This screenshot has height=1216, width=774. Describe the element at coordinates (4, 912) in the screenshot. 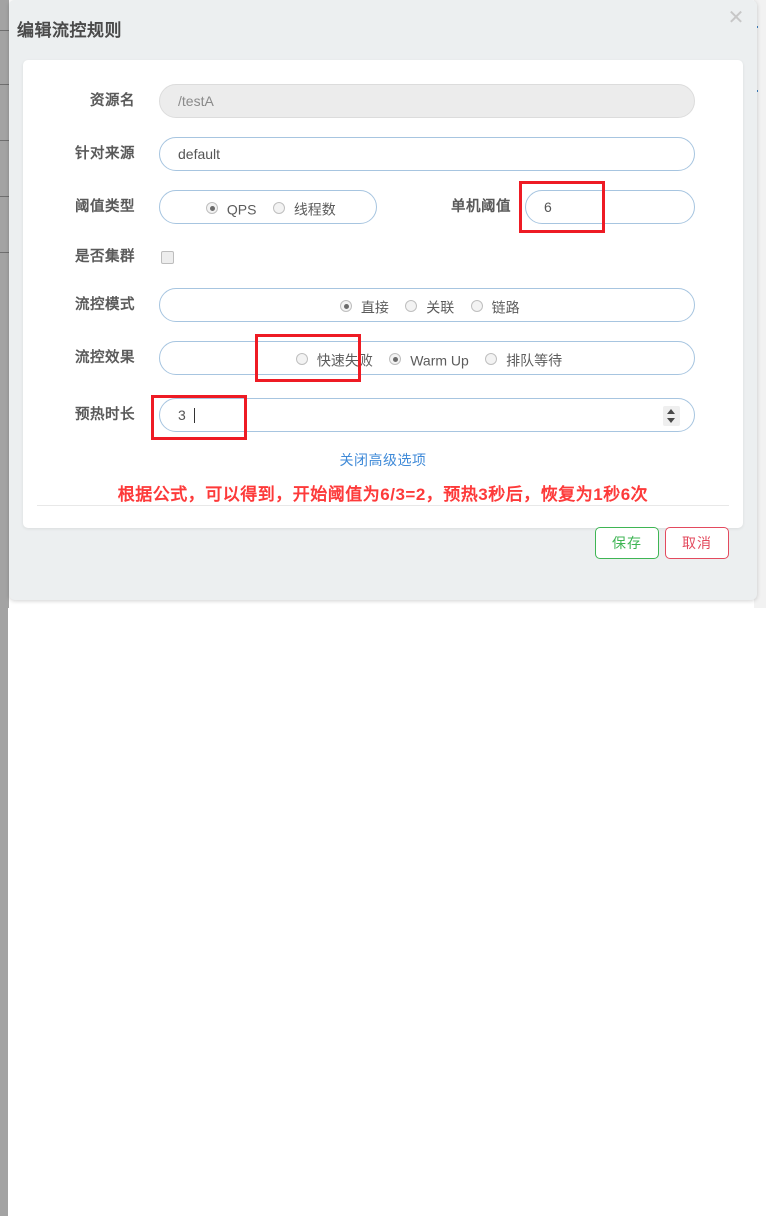

I see `background-right-edge` at that location.